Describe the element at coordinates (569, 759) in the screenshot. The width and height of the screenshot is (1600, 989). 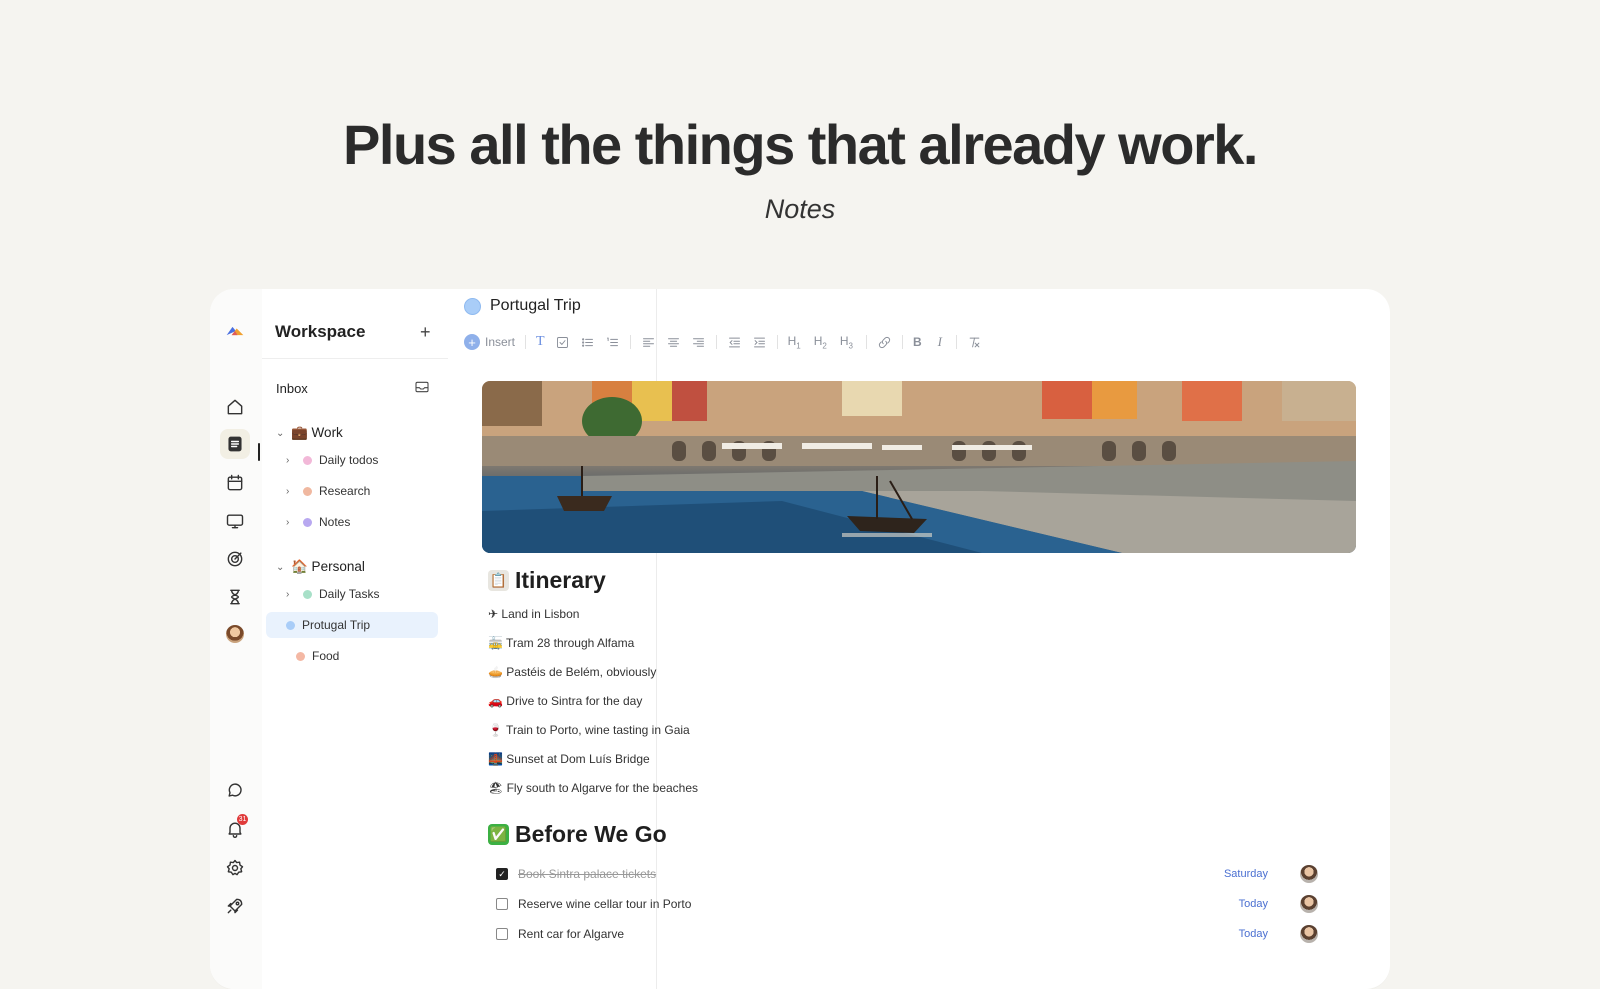
I see `list-item: 🌉 Sunset at Dom Luís Bridge` at that location.